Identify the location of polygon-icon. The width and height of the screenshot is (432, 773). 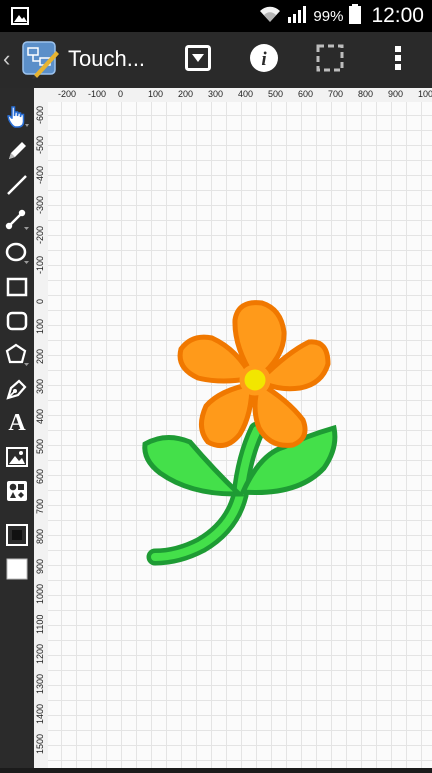
(17, 355).